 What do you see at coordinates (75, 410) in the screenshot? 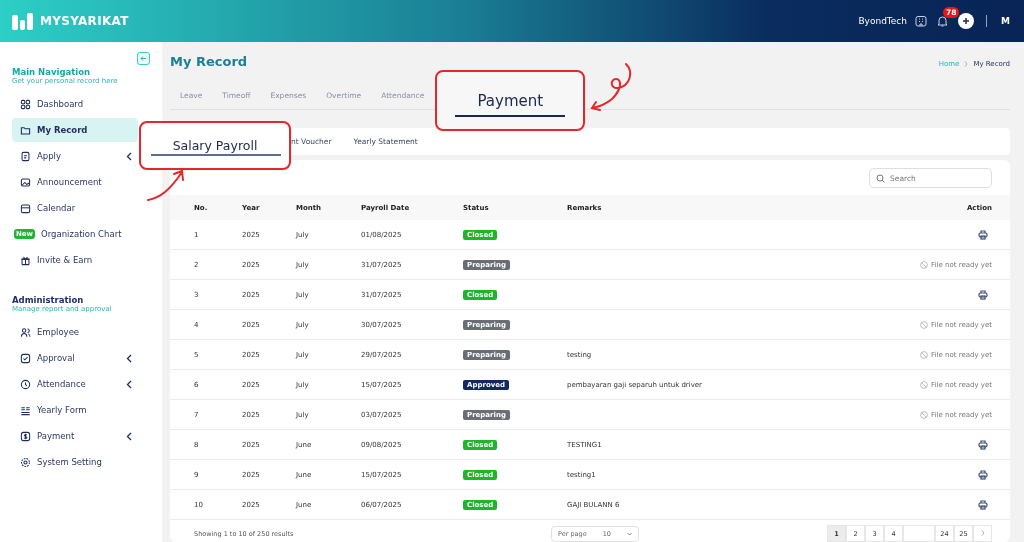
I see `sidebar-item: Yearly Form` at bounding box center [75, 410].